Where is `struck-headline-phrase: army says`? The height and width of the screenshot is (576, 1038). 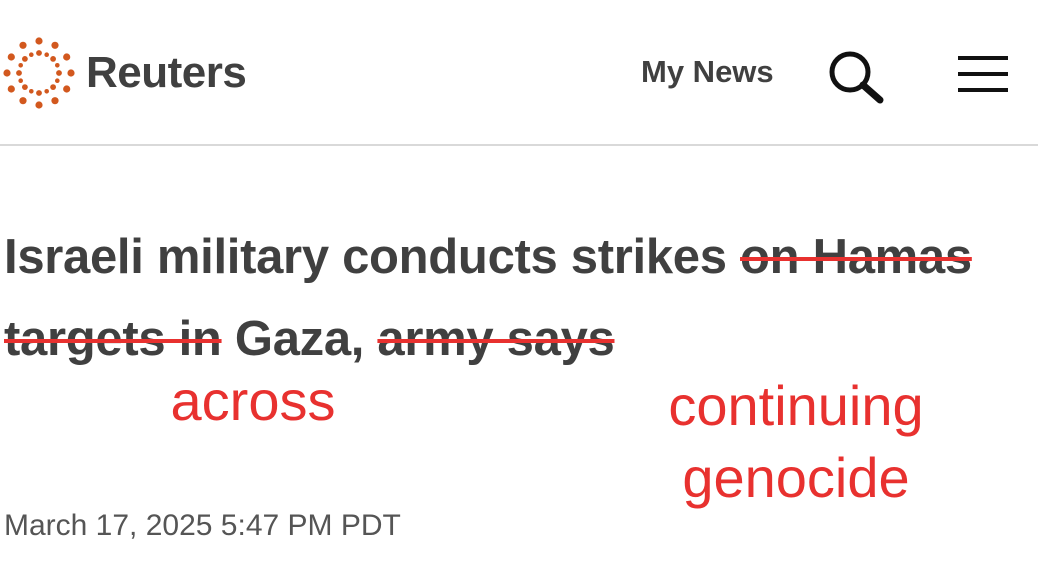 struck-headline-phrase: army says is located at coordinates (496, 339).